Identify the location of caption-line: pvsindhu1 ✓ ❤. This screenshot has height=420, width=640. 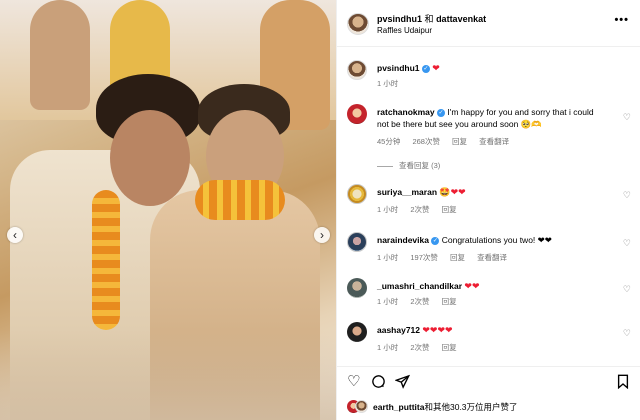
(492, 68).